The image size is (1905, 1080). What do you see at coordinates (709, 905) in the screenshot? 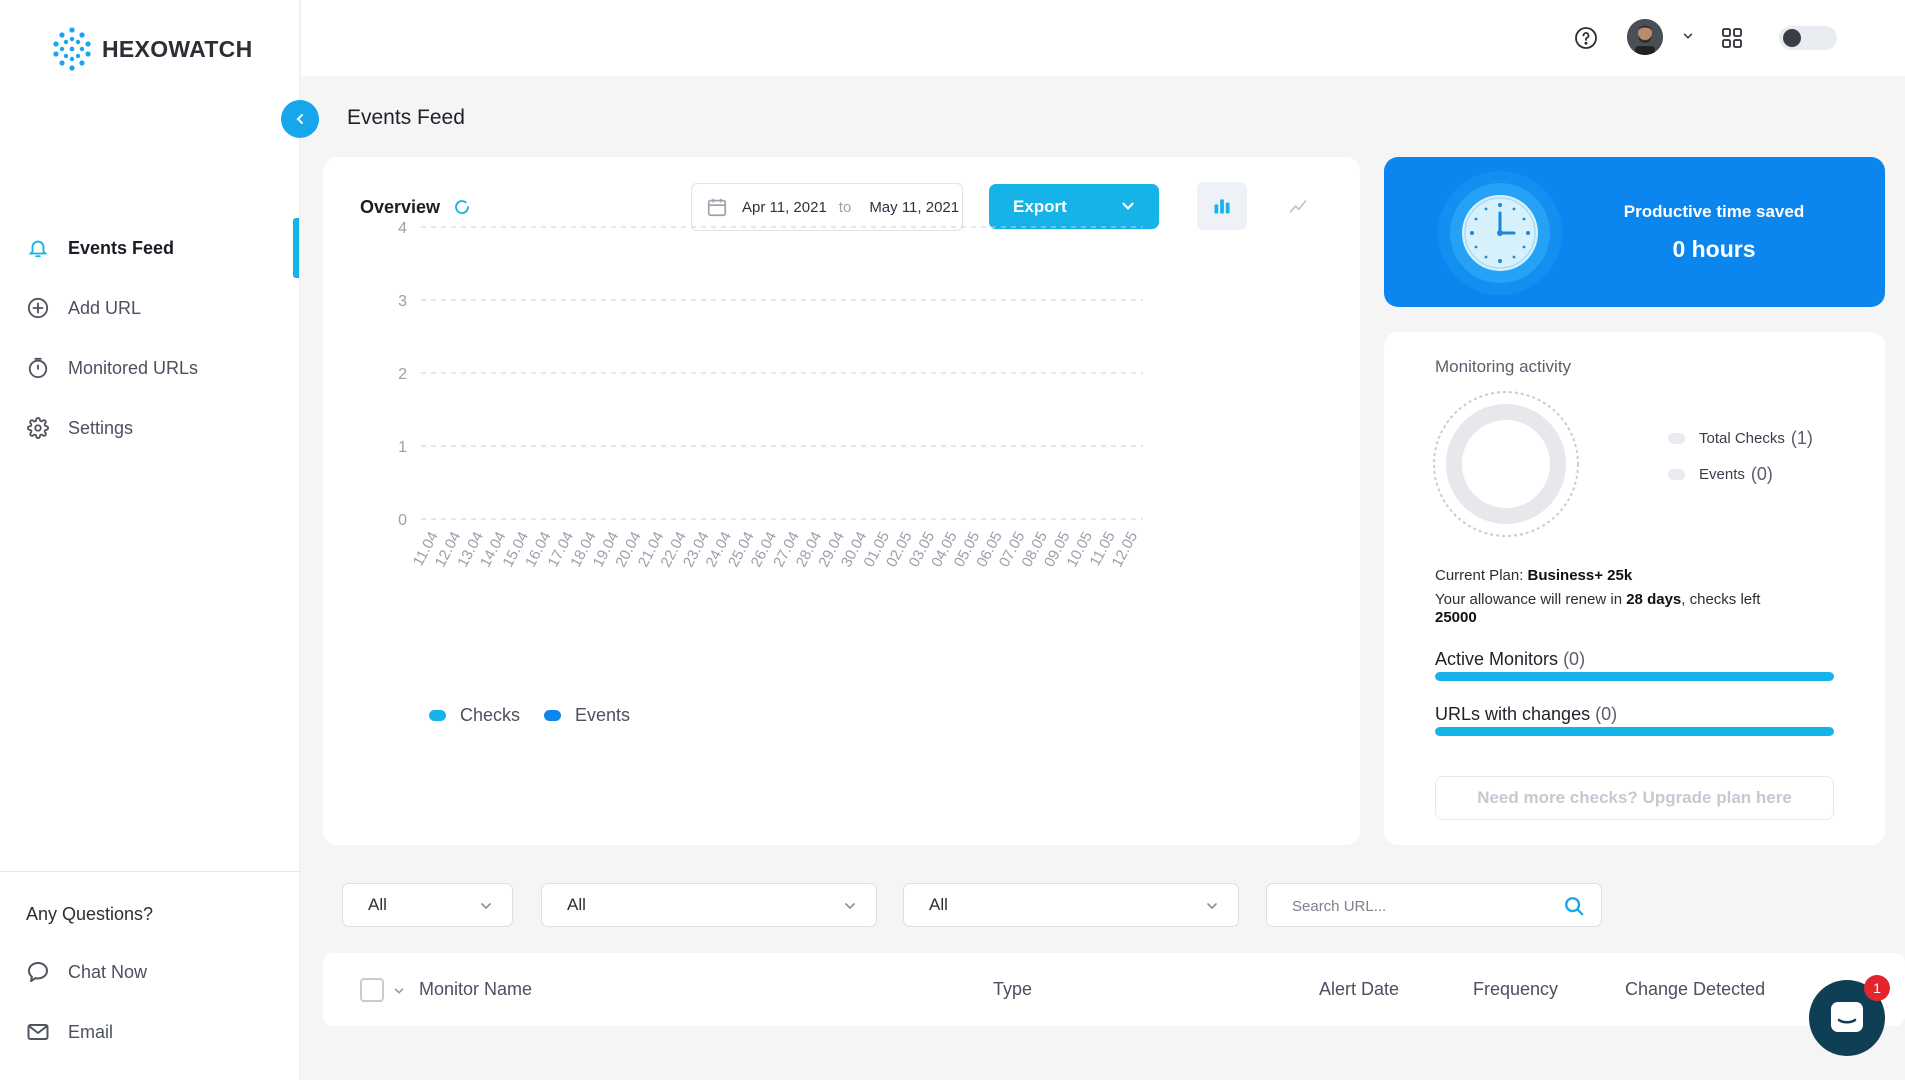
I see `filter-select-2: All` at bounding box center [709, 905].